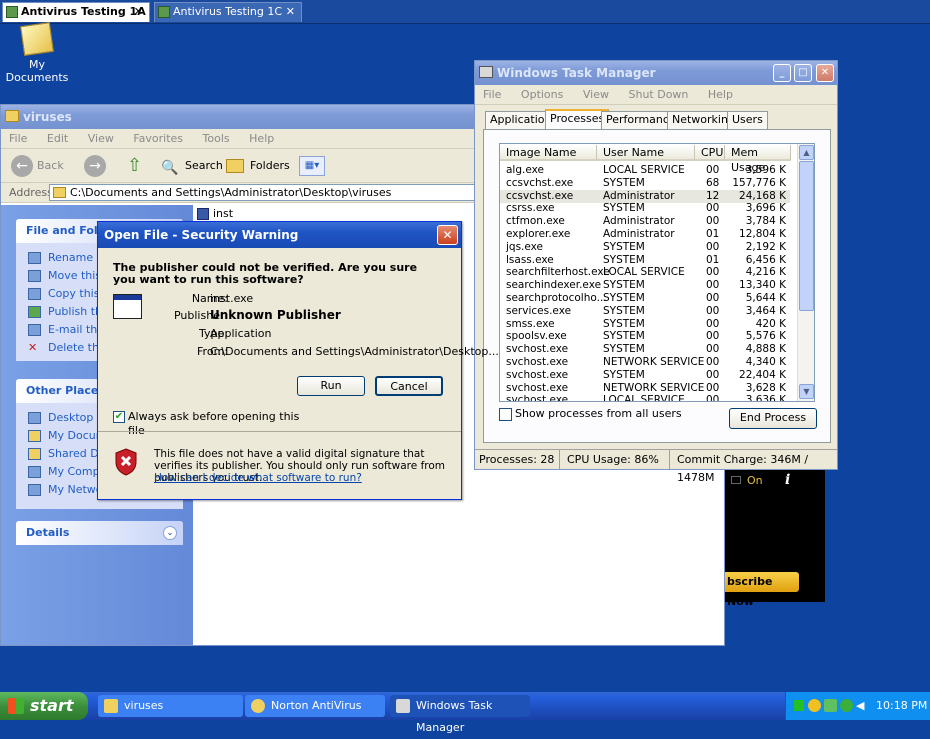 This screenshot has width=930, height=739. What do you see at coordinates (537, 398) in the screenshot?
I see `process-image-name: svchost.exe` at bounding box center [537, 398].